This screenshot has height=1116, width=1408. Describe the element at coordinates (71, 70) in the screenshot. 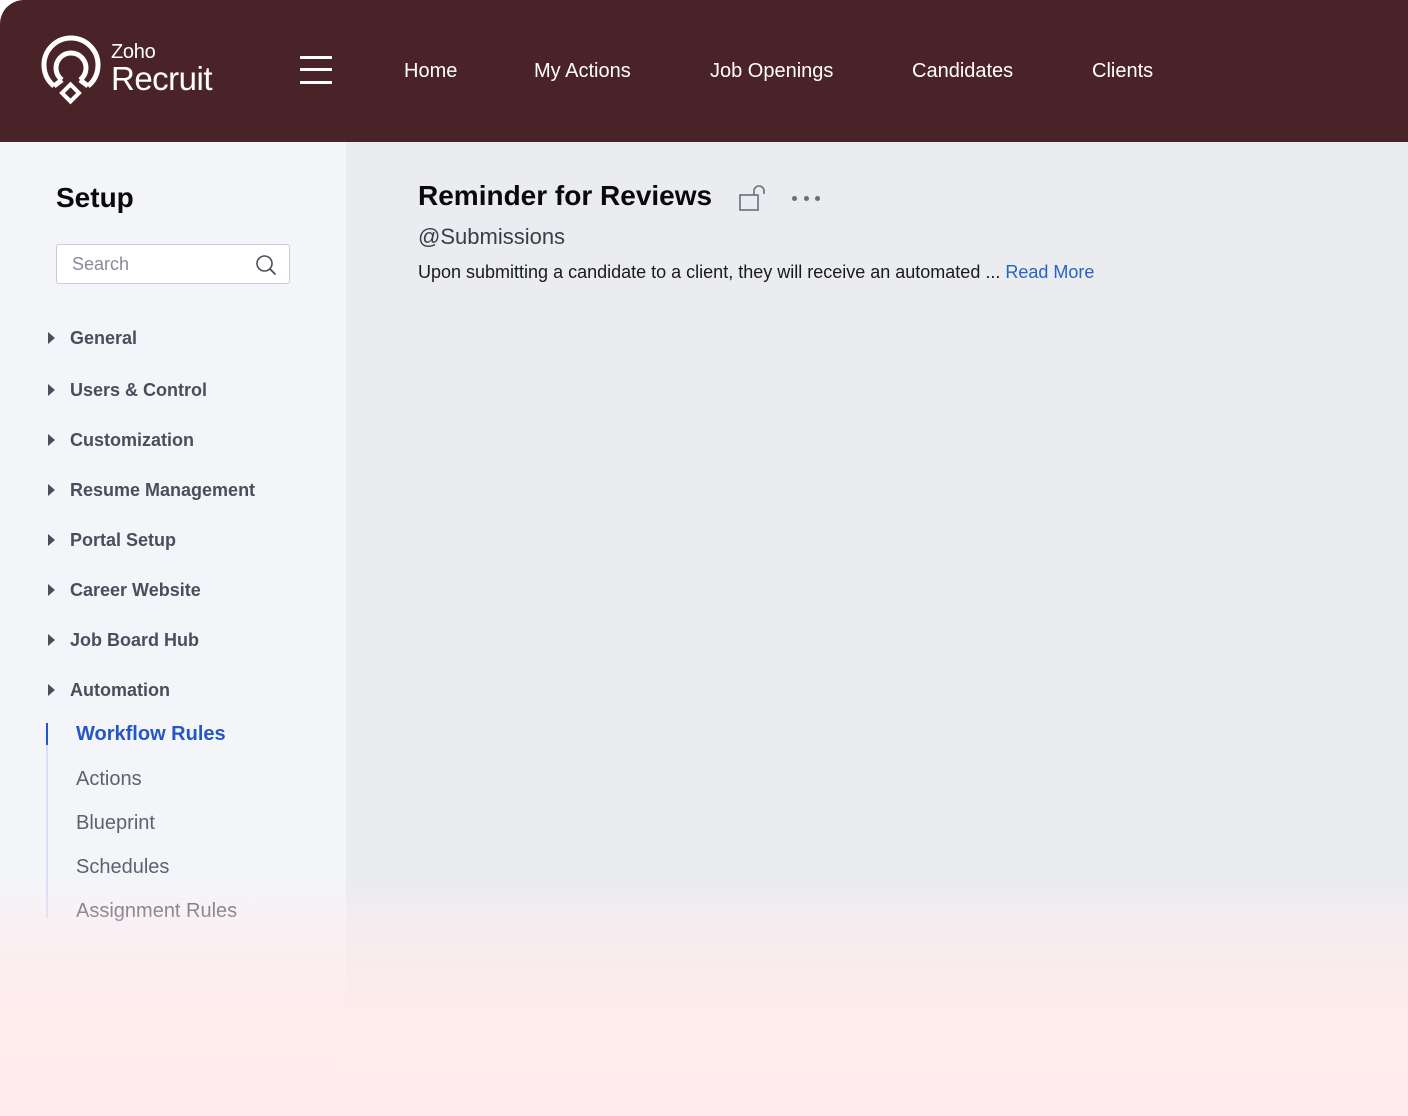

I see `recruit-logo-icon` at that location.